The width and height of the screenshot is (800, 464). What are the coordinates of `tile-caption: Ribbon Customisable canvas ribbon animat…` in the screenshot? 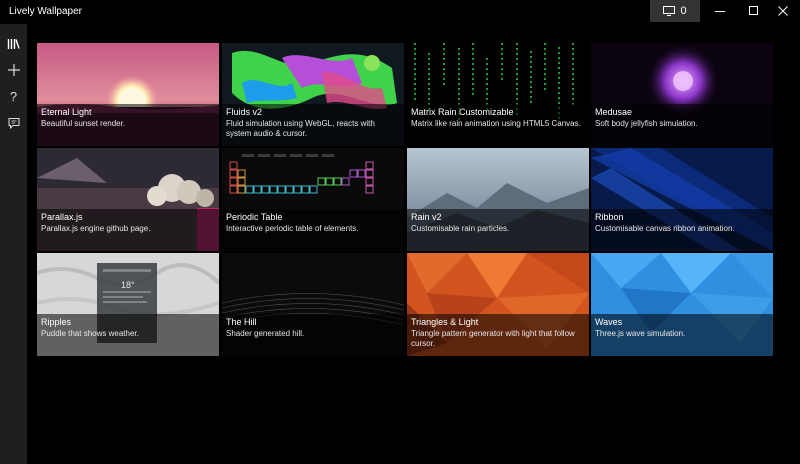 It's located at (682, 230).